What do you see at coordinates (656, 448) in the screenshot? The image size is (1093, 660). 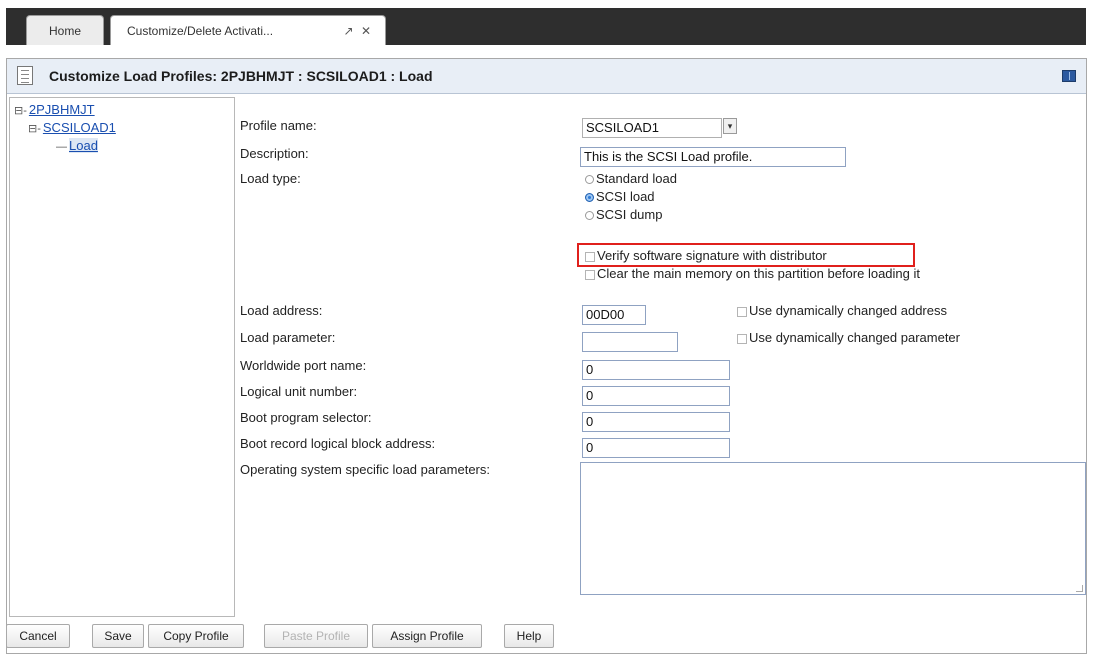 I see `boot-record-field: 0` at bounding box center [656, 448].